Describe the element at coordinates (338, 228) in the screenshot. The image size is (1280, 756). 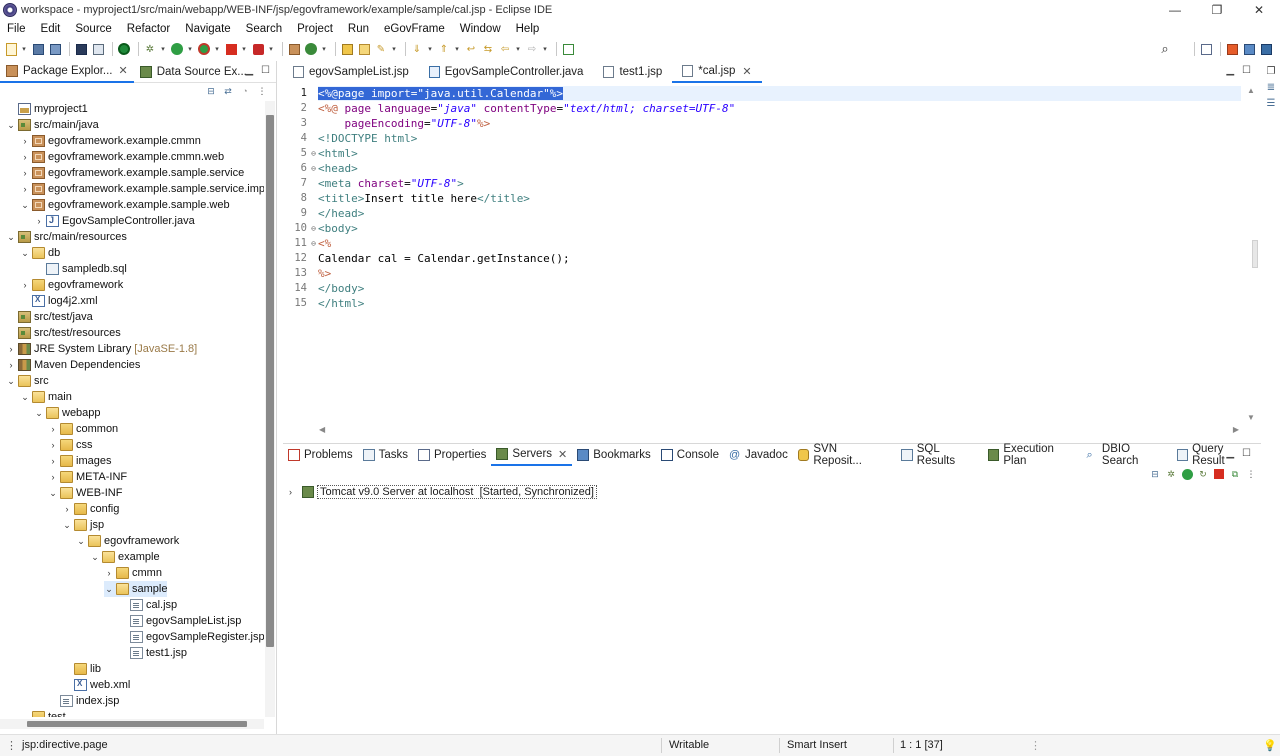
I see `code-line: <body>` at that location.